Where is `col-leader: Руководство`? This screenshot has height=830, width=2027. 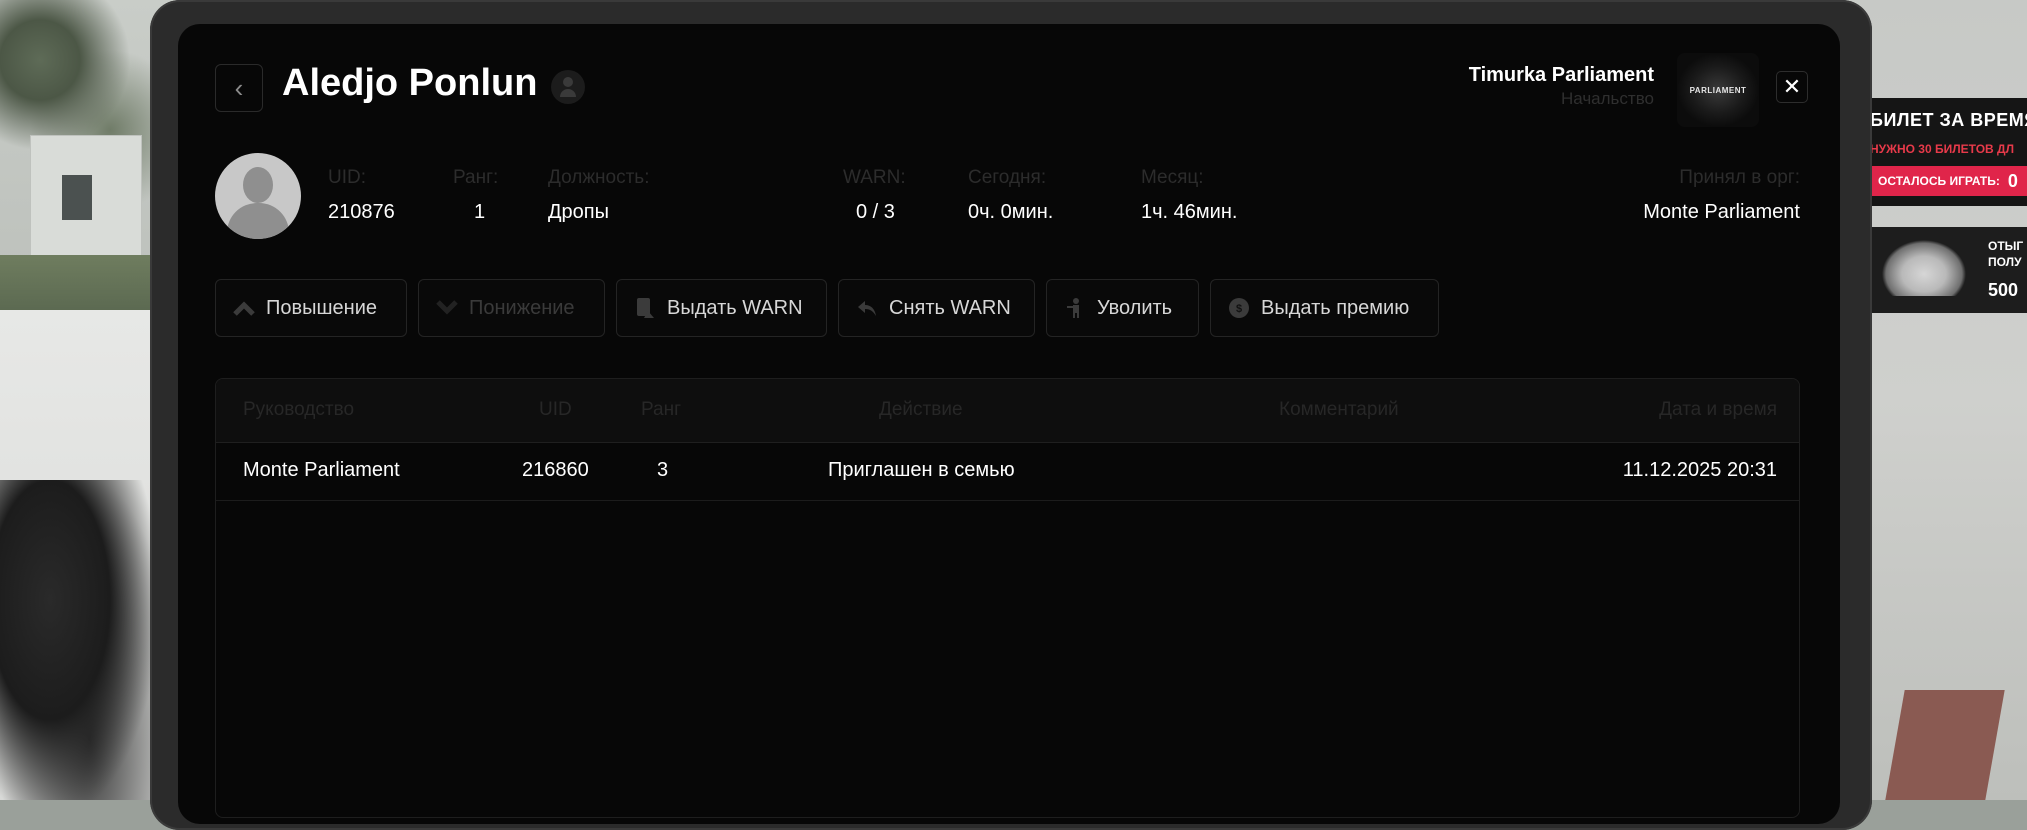
col-leader: Руководство is located at coordinates (299, 409).